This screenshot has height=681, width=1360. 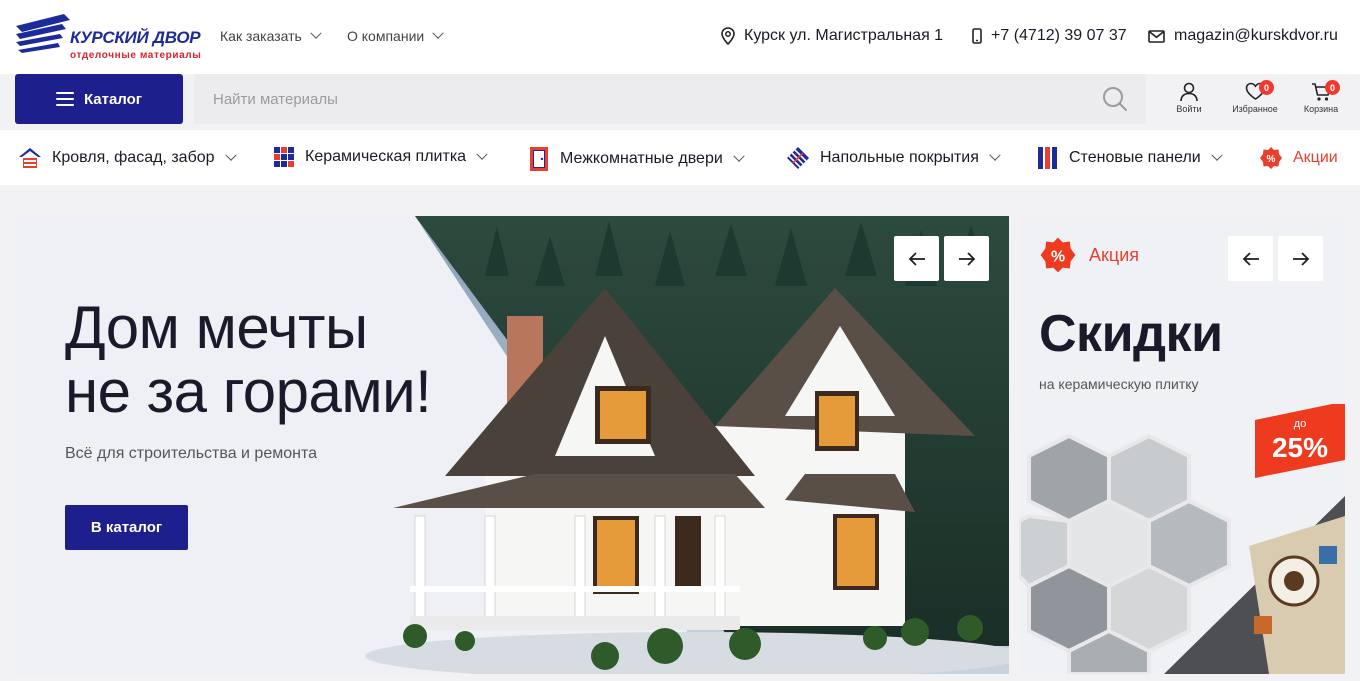 I want to click on discount-value: 25%, so click(x=1300, y=447).